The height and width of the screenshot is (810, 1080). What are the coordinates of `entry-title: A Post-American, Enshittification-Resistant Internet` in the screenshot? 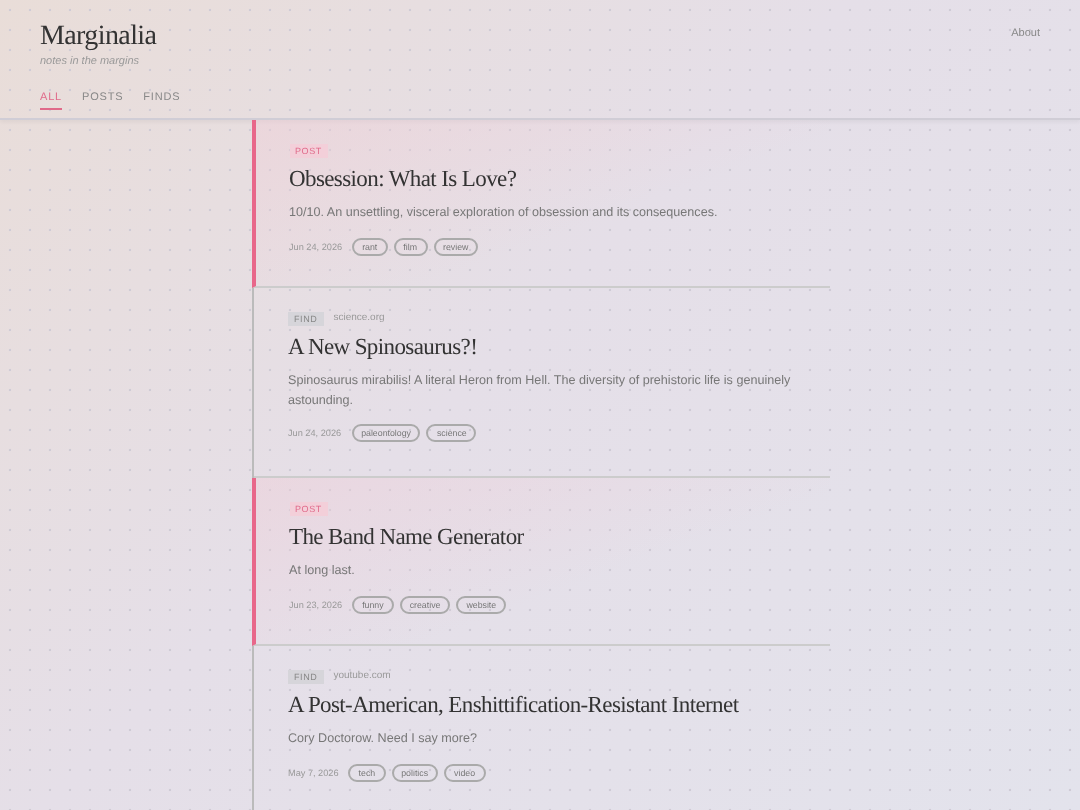 It's located at (541, 706).